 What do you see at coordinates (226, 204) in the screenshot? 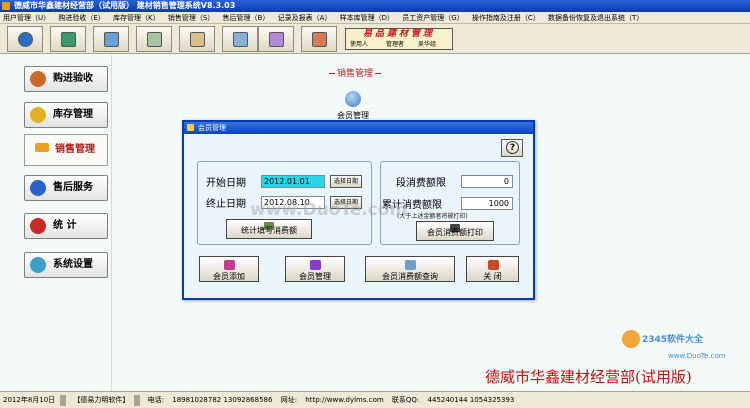
I see `end-date-label: 终止日期` at bounding box center [226, 204].